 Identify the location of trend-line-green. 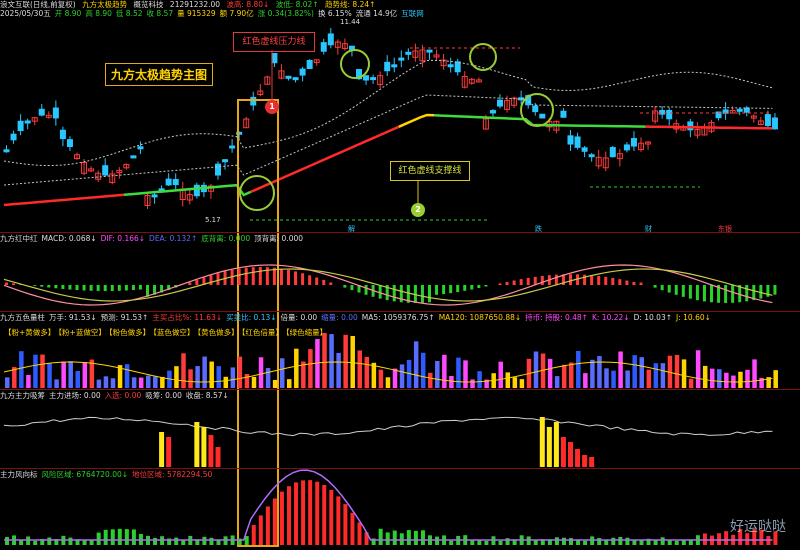
(187, 190).